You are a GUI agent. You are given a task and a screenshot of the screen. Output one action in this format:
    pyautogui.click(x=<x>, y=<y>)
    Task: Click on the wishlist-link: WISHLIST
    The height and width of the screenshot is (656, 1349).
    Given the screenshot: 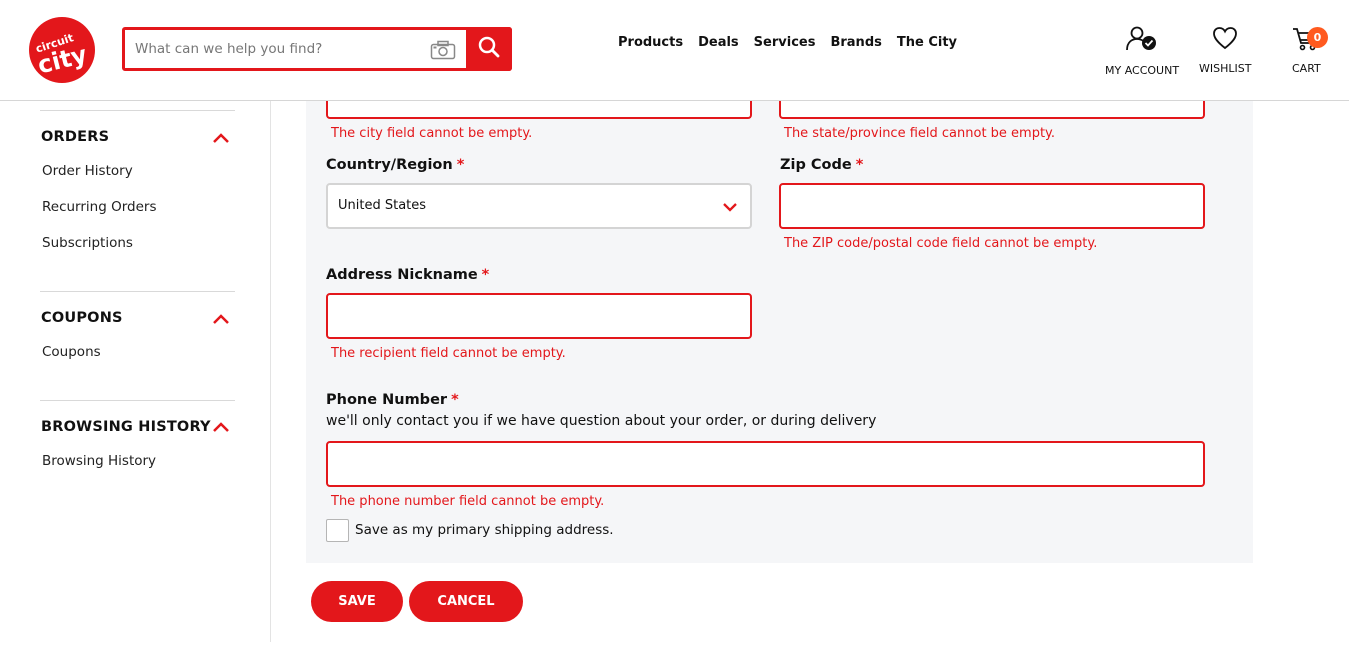 What is the action you would take?
    pyautogui.click(x=1225, y=50)
    